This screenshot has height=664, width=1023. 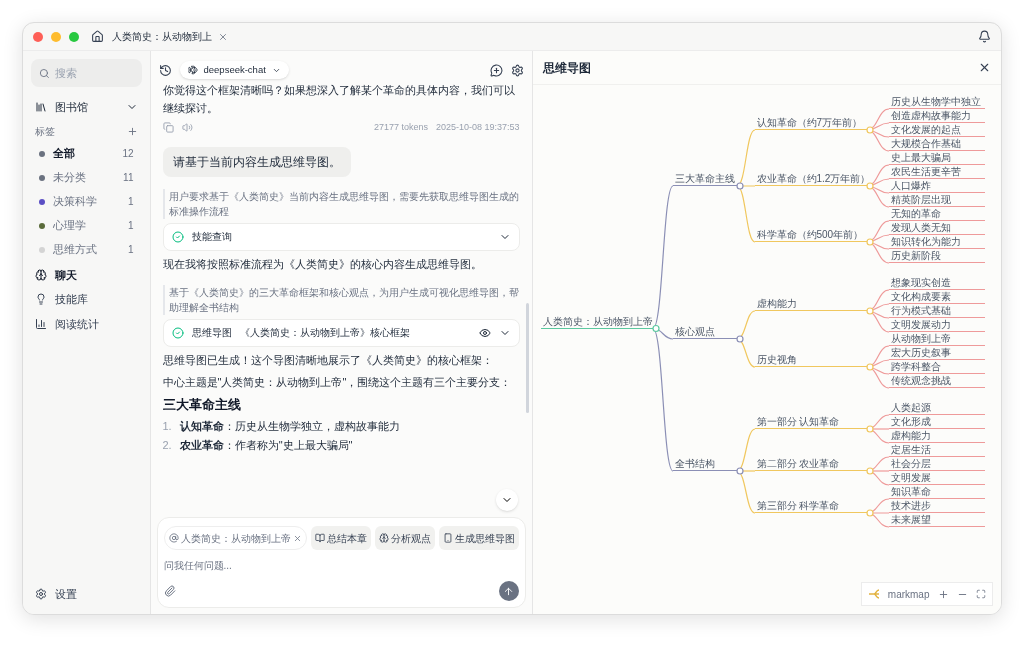 What do you see at coordinates (980, 594) in the screenshot?
I see `fit-view-icon` at bounding box center [980, 594].